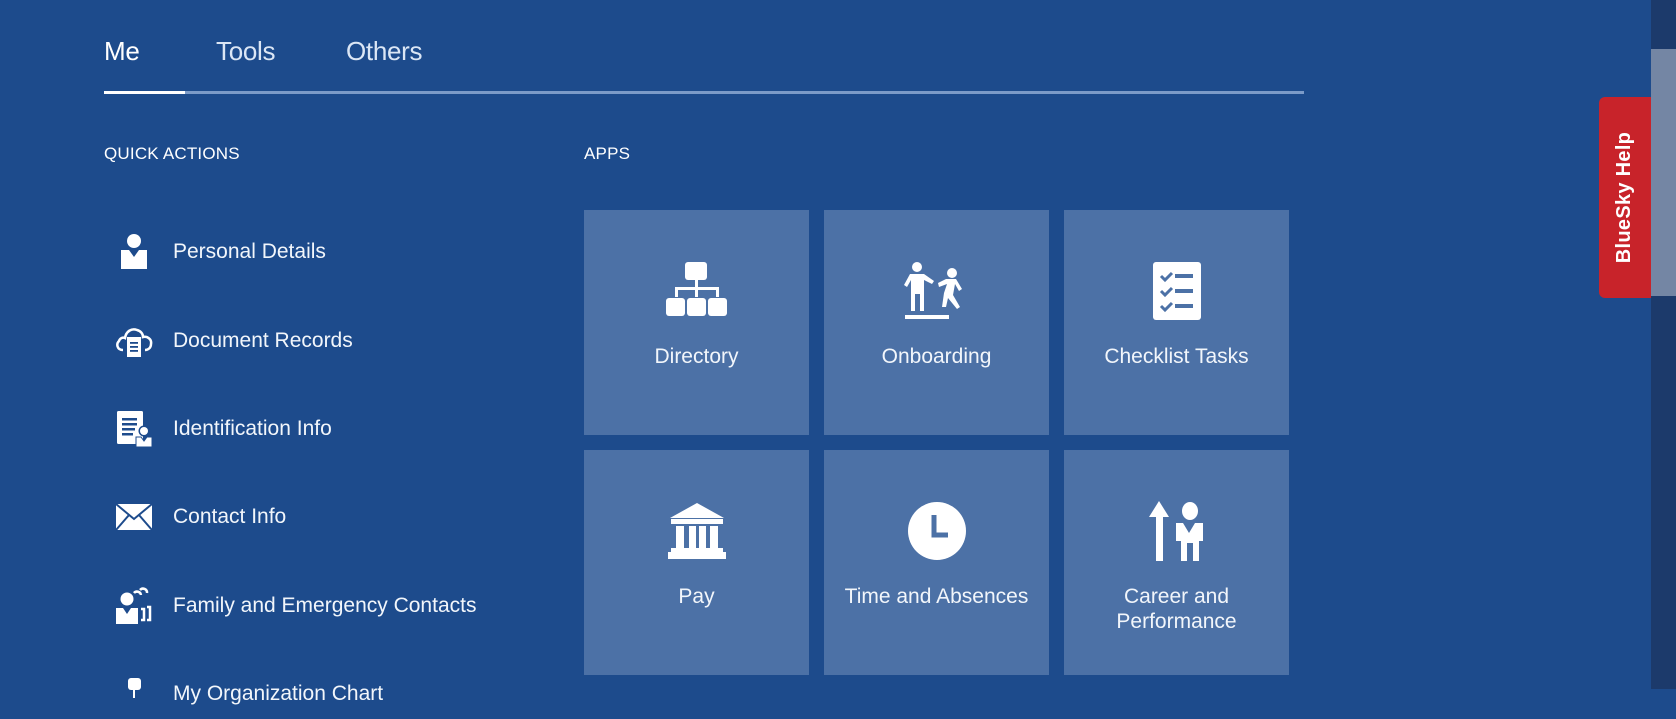  Describe the element at coordinates (278, 693) in the screenshot. I see `quick-action-label: My Organization Chart` at that location.